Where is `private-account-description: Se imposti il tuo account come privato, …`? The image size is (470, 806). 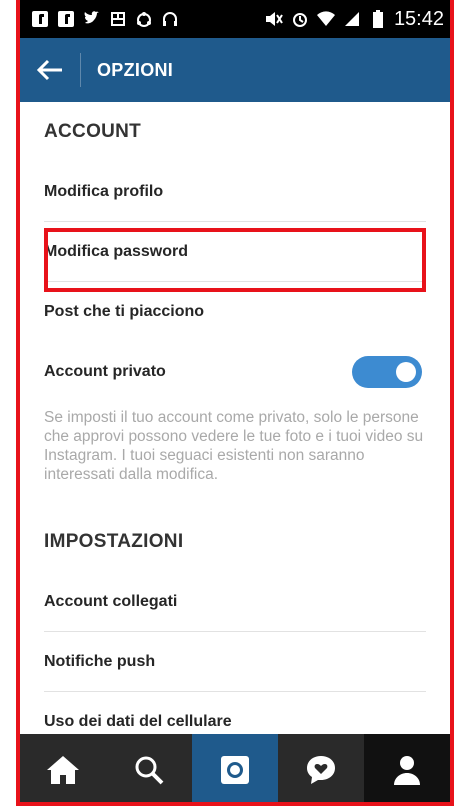
private-account-description: Se imposti il tuo account come privato, … is located at coordinates (234, 446).